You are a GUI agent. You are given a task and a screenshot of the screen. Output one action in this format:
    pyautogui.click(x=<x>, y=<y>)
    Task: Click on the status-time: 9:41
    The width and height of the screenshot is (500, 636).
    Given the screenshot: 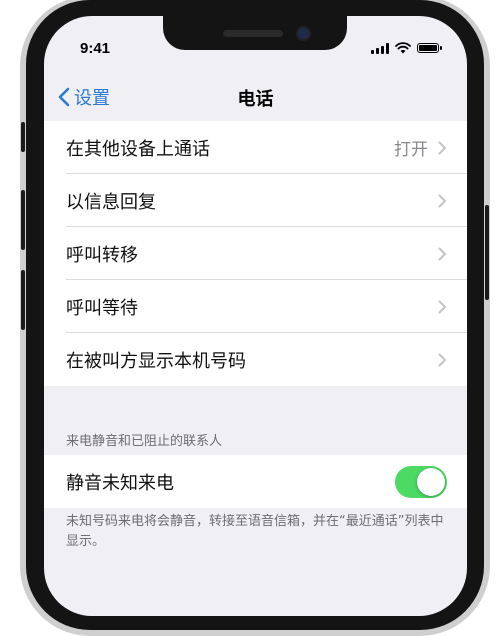 What is the action you would take?
    pyautogui.click(x=95, y=48)
    